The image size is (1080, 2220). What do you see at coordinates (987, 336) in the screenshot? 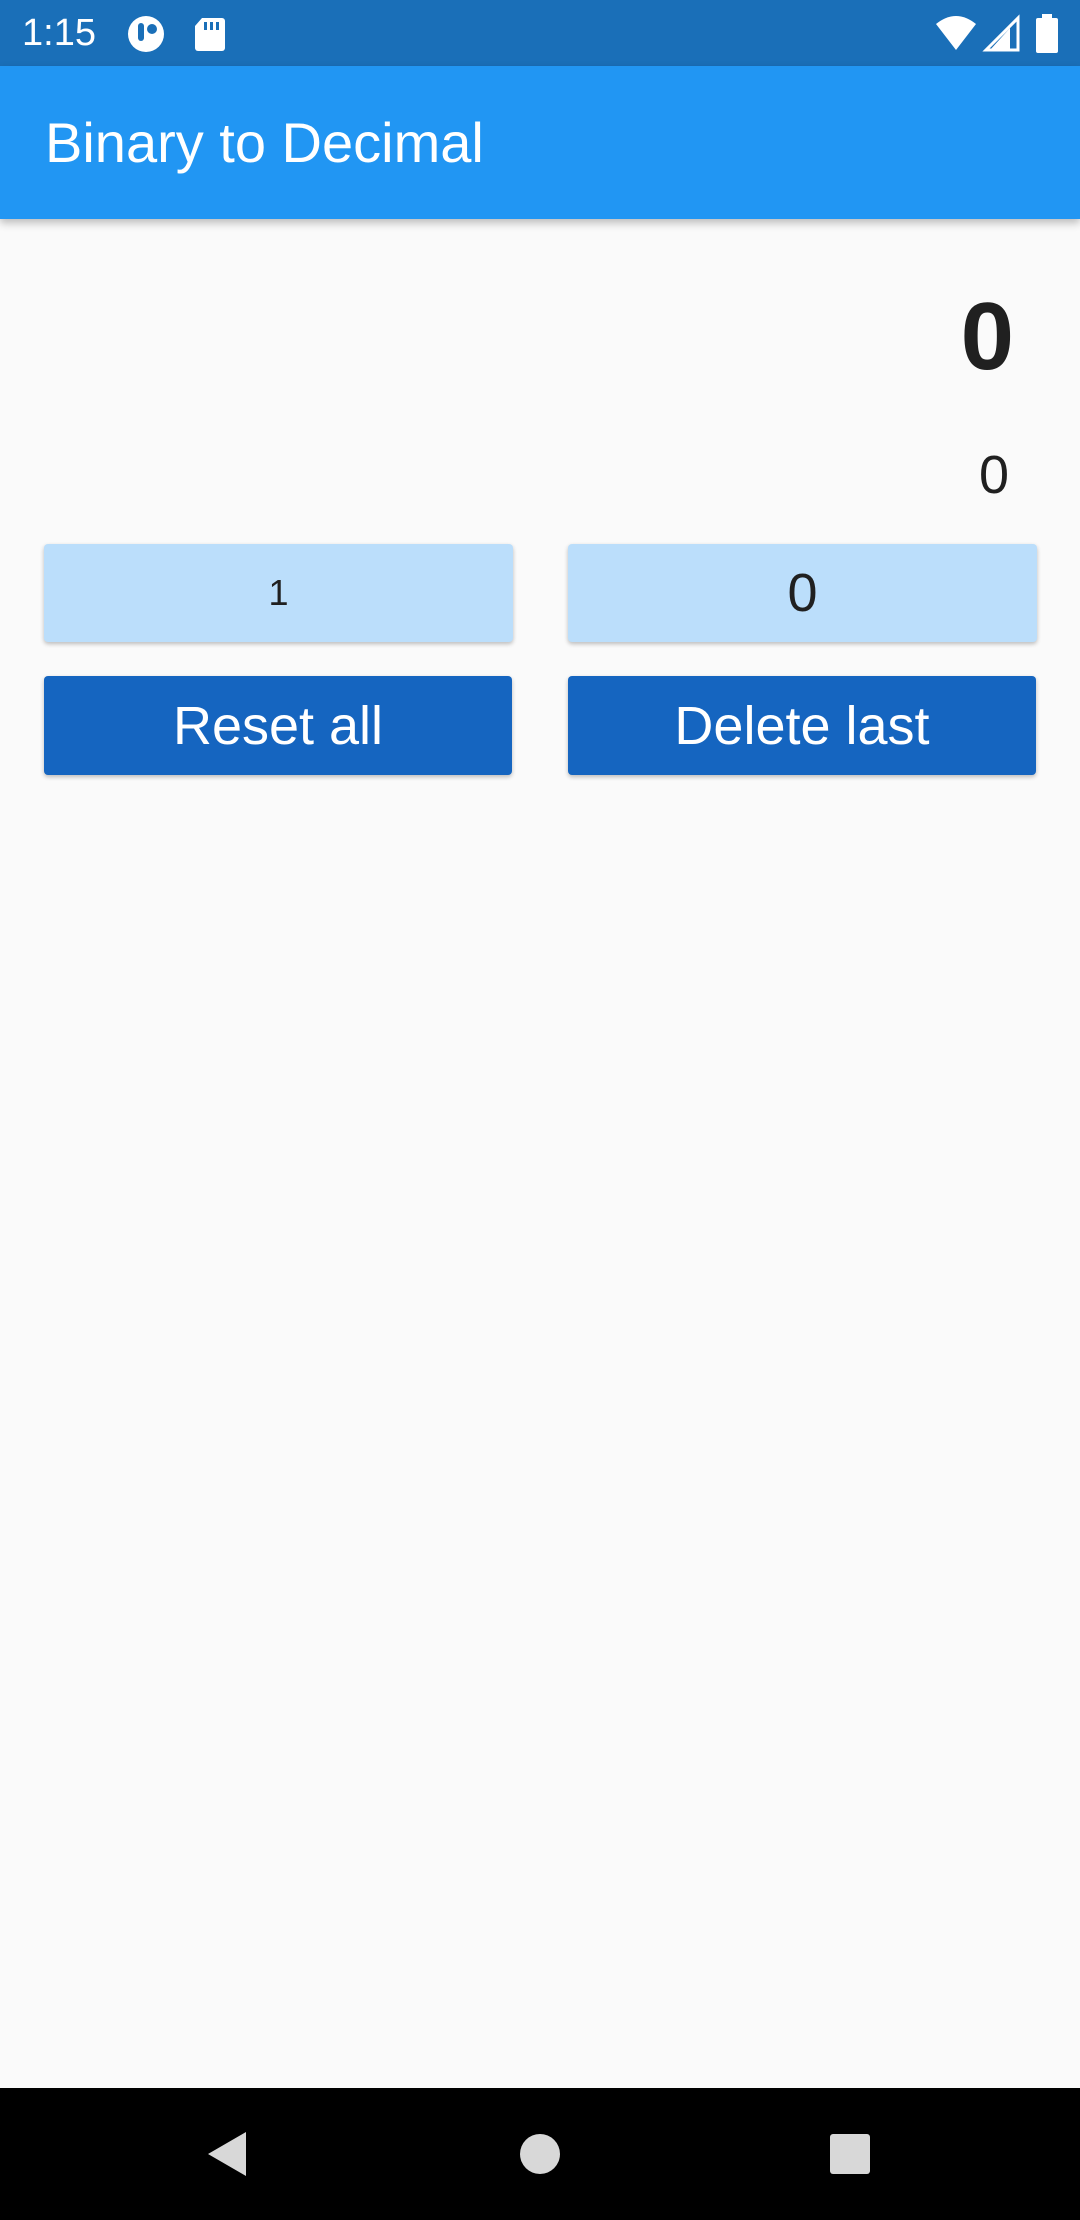
I see `decimal-result: 0` at bounding box center [987, 336].